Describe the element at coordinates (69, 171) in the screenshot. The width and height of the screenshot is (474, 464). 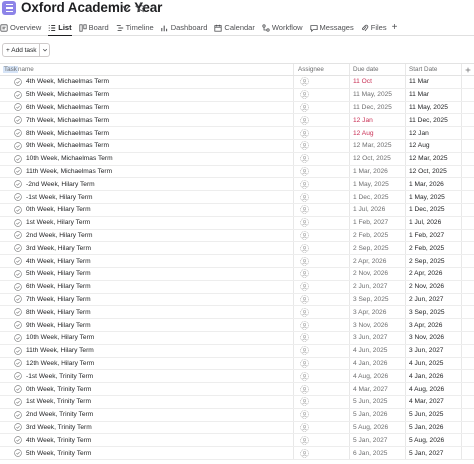
I see `task-name: 11th Week, Michaelmas Term` at that location.